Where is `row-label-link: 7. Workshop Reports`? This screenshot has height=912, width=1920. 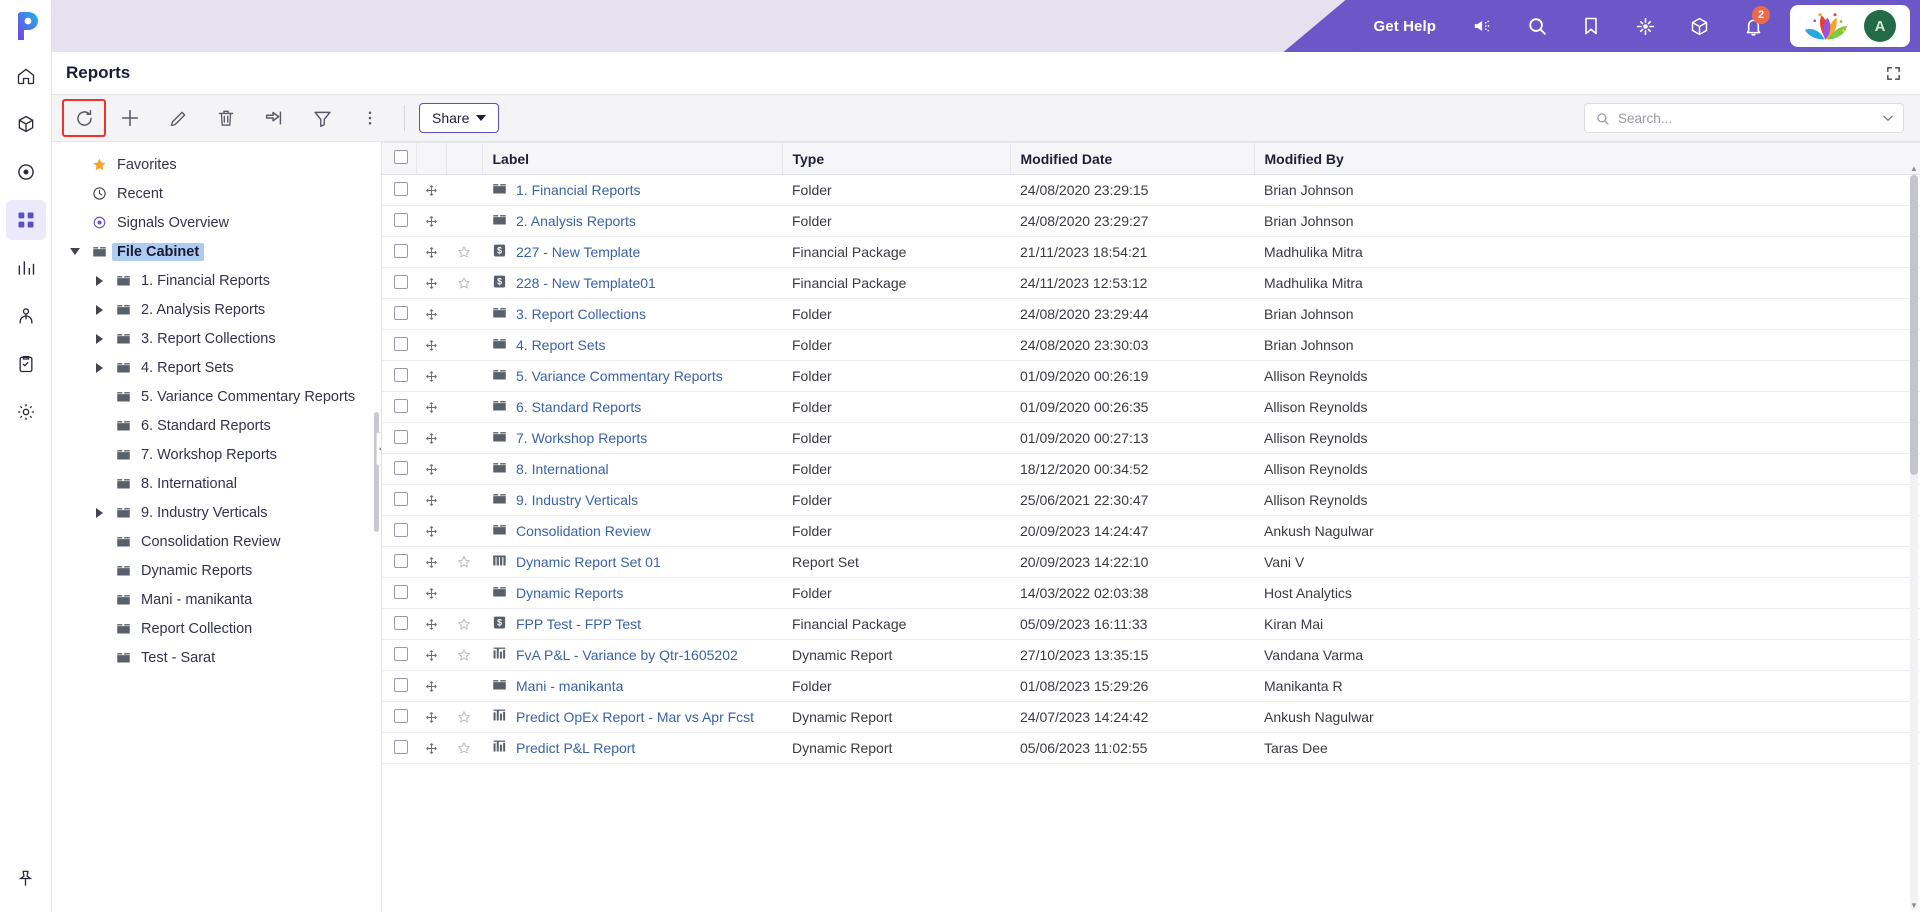 row-label-link: 7. Workshop Reports is located at coordinates (581, 438).